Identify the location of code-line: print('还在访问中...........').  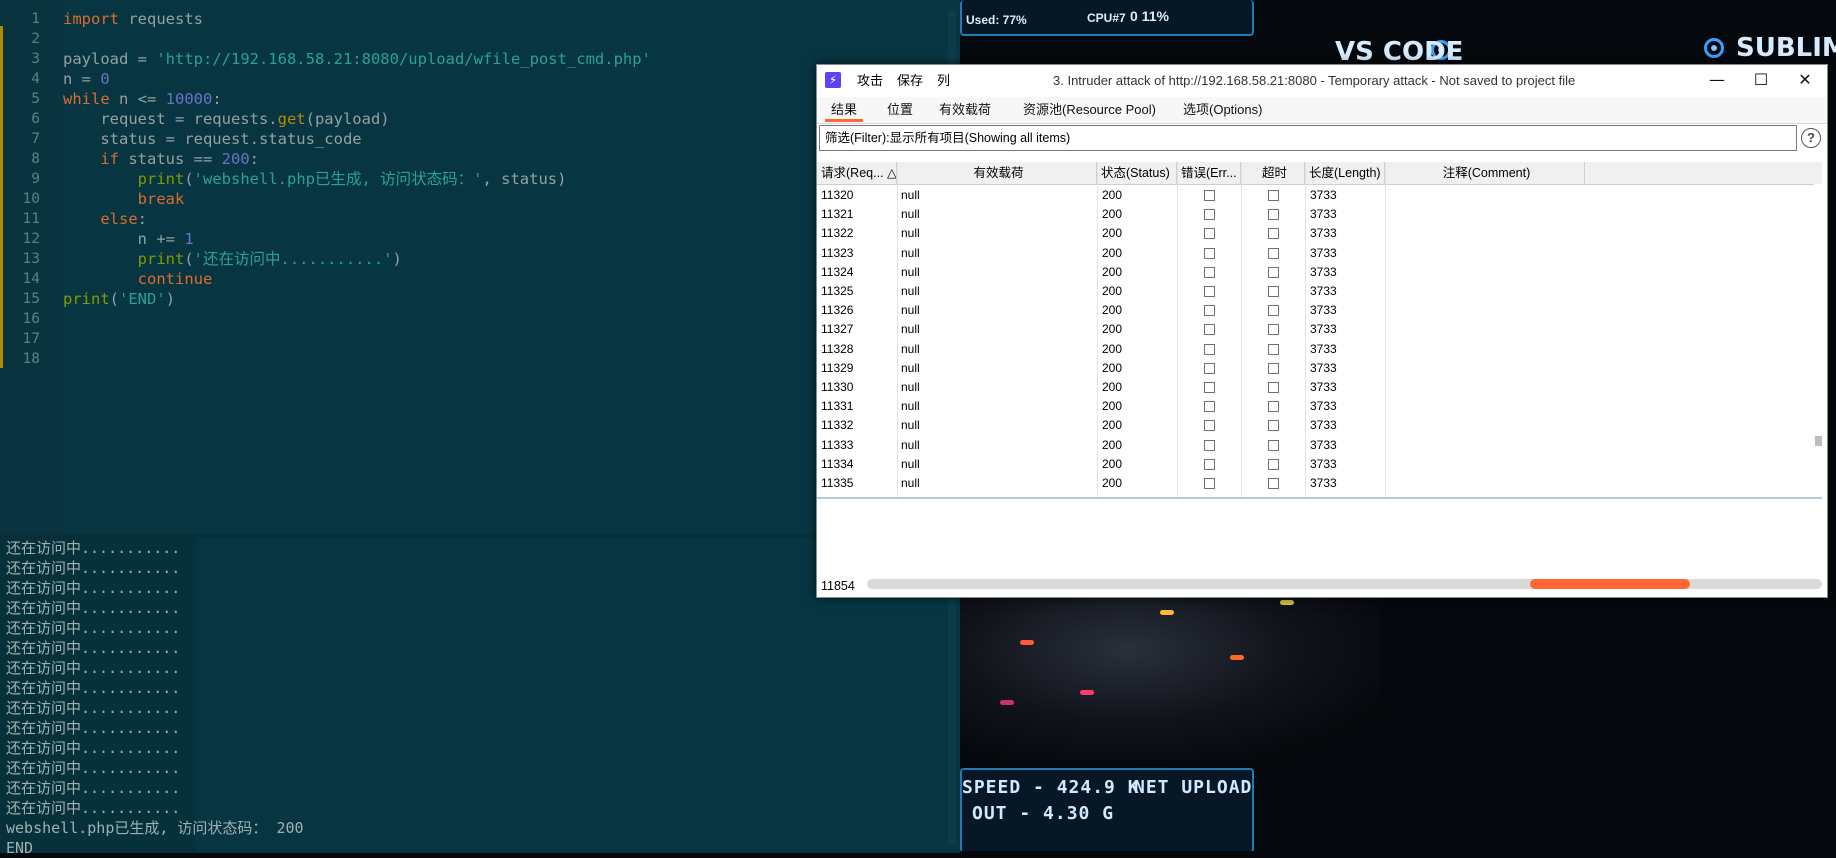
(232, 259).